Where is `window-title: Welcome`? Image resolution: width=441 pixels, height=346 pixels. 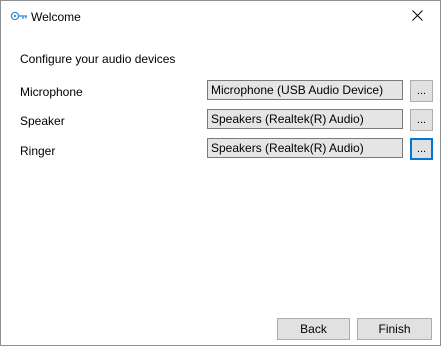
window-title: Welcome is located at coordinates (56, 17).